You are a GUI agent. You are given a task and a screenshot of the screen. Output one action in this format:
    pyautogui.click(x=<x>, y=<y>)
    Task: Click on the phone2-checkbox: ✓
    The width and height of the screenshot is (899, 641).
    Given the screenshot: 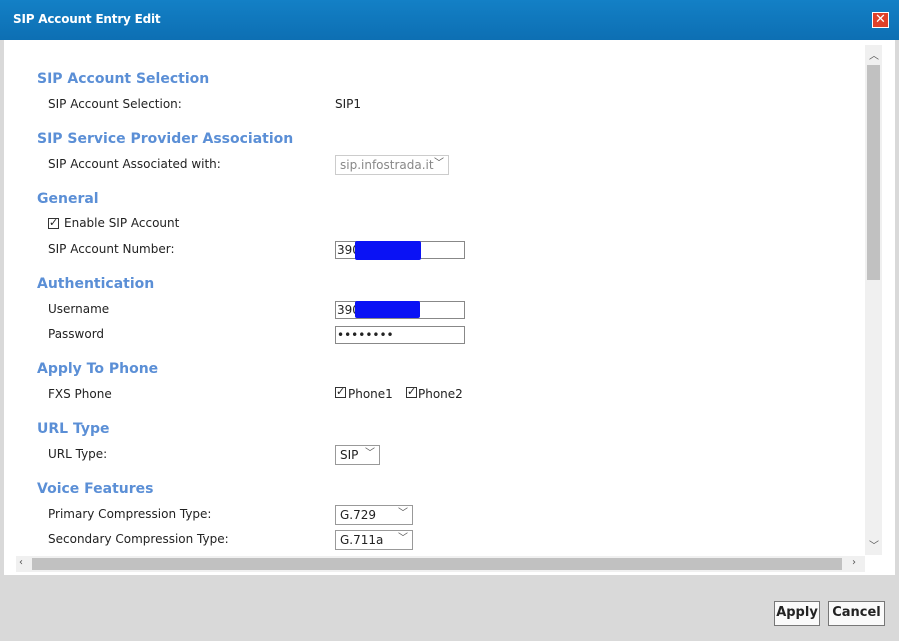 What is the action you would take?
    pyautogui.click(x=411, y=392)
    